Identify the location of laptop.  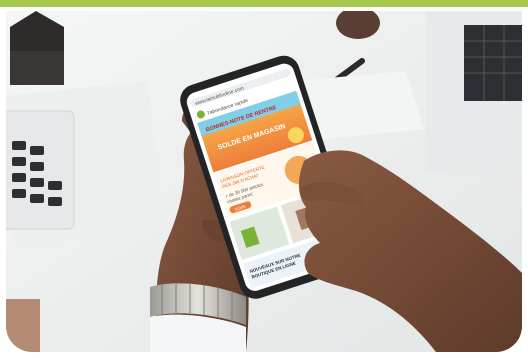
(474, 91).